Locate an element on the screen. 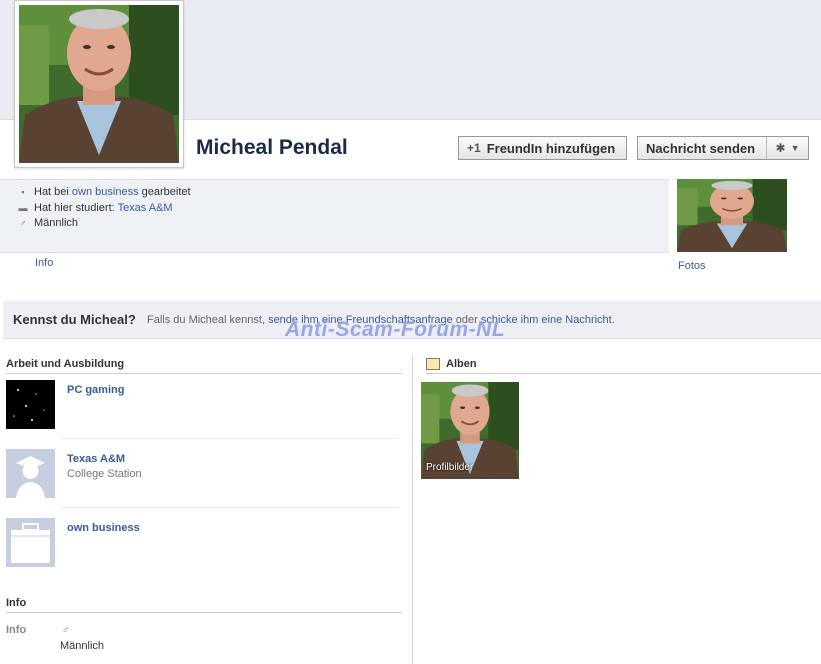 This screenshot has height=664, width=821. album-cover: Profilbilder is located at coordinates (470, 430).